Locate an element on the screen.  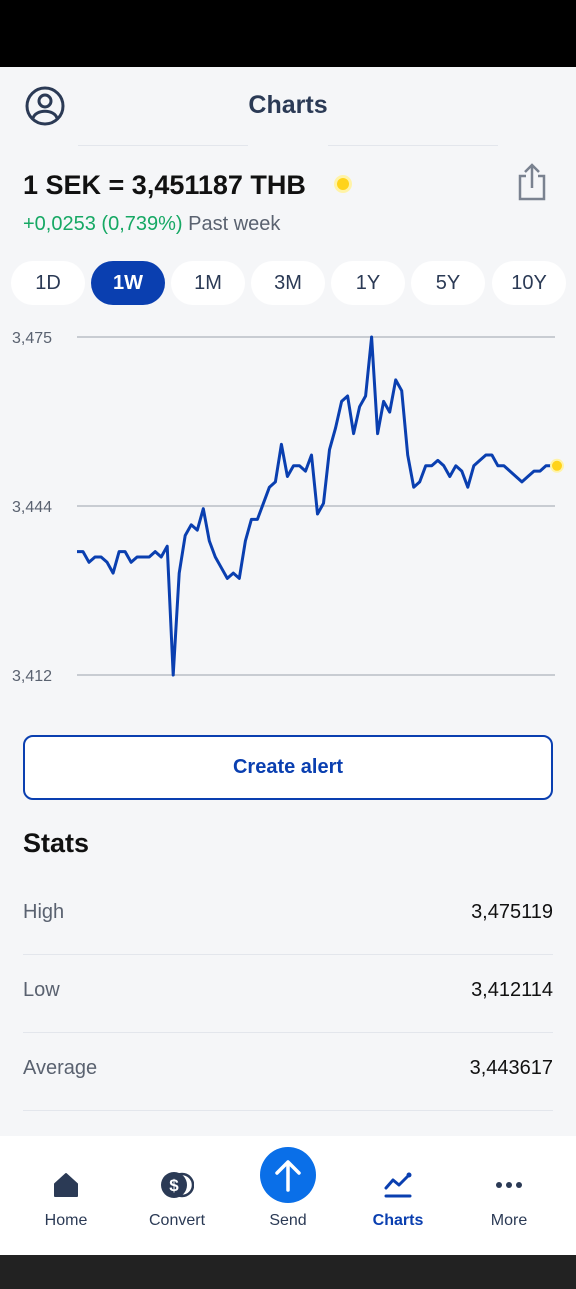
share-icon is located at coordinates (532, 182).